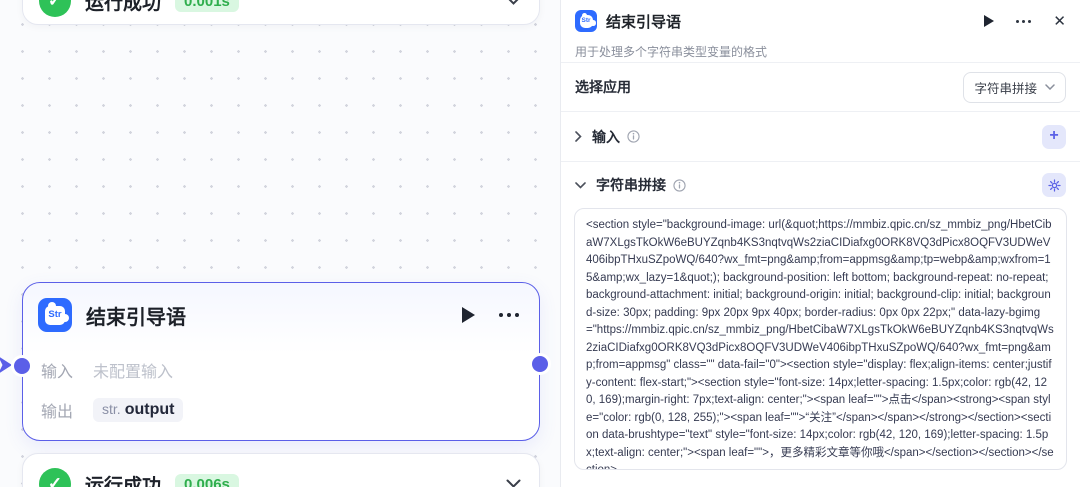 This screenshot has height=487, width=1080. I want to click on edge-arrow-icon, so click(6, 365).